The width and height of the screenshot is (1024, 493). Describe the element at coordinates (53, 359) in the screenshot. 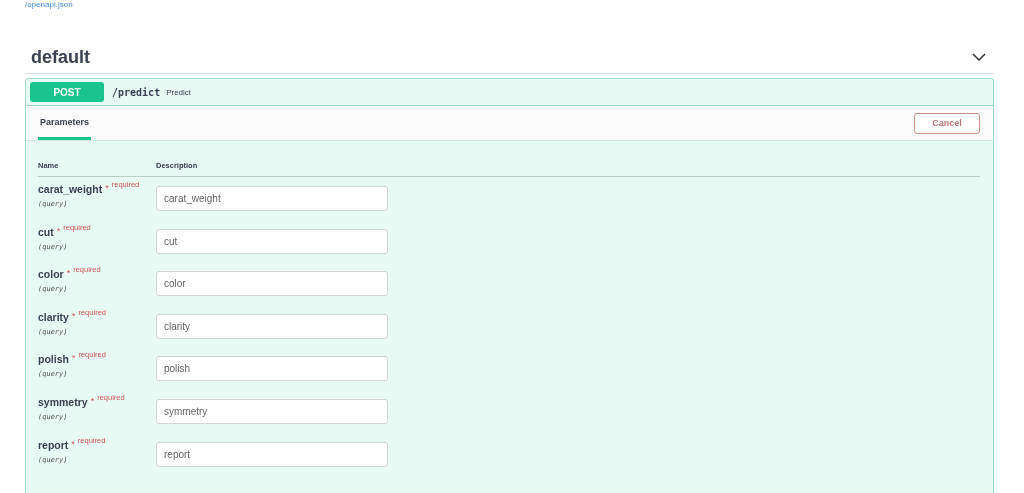

I see `parameter-name: polish` at that location.